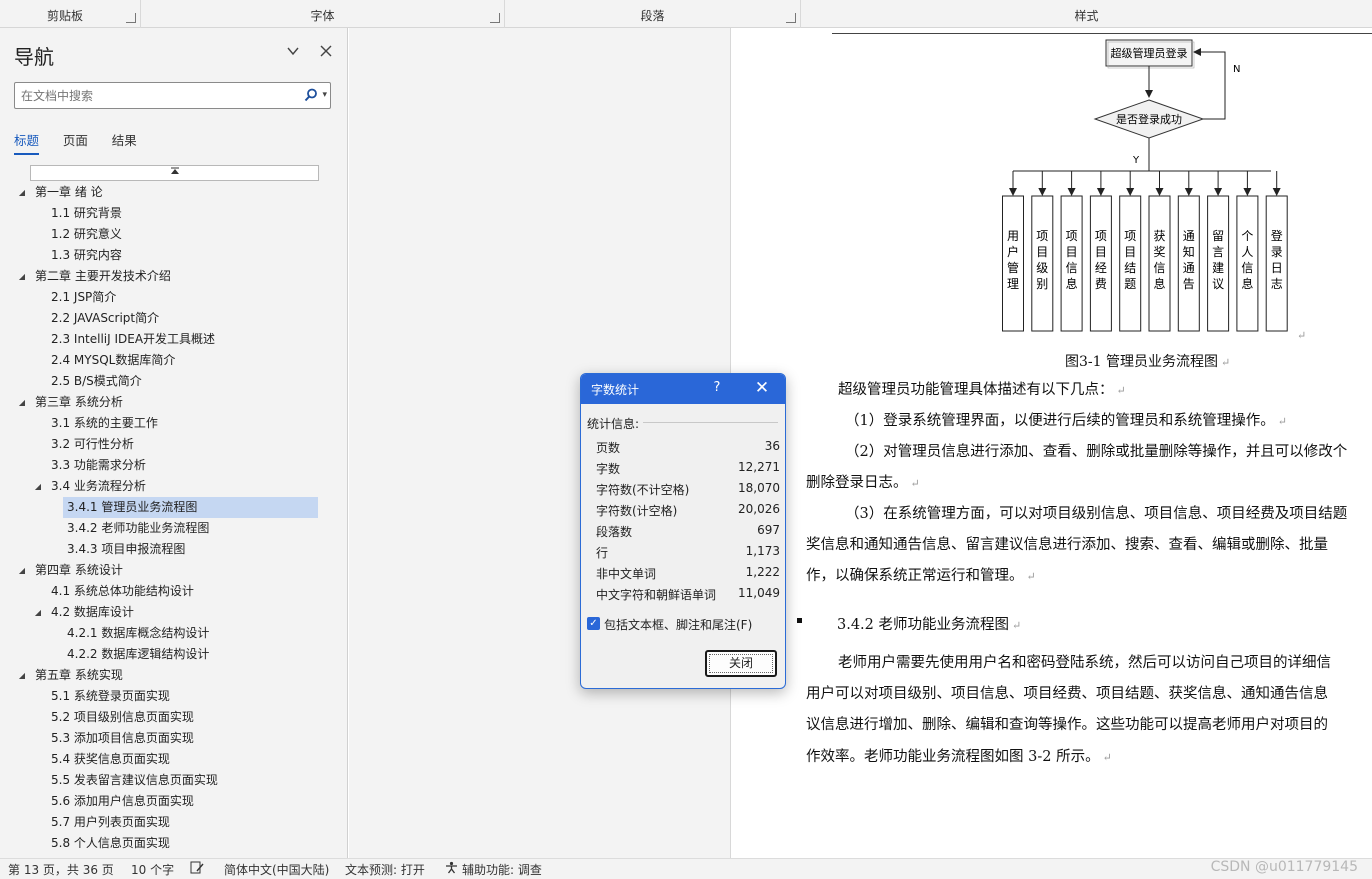 The height and width of the screenshot is (879, 1372). What do you see at coordinates (173, 570) in the screenshot?
I see `outline-item: ◢ 第四章 系统设计` at bounding box center [173, 570].